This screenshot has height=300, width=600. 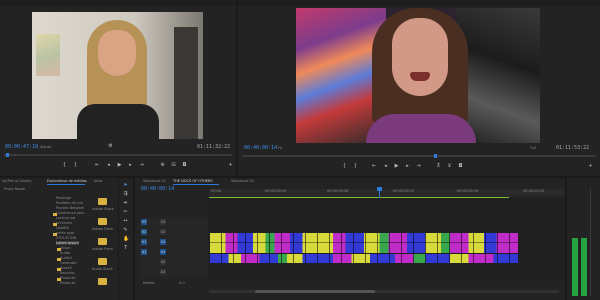 I want to click on razor-tool-icon: ✂, so click(x=125, y=212).